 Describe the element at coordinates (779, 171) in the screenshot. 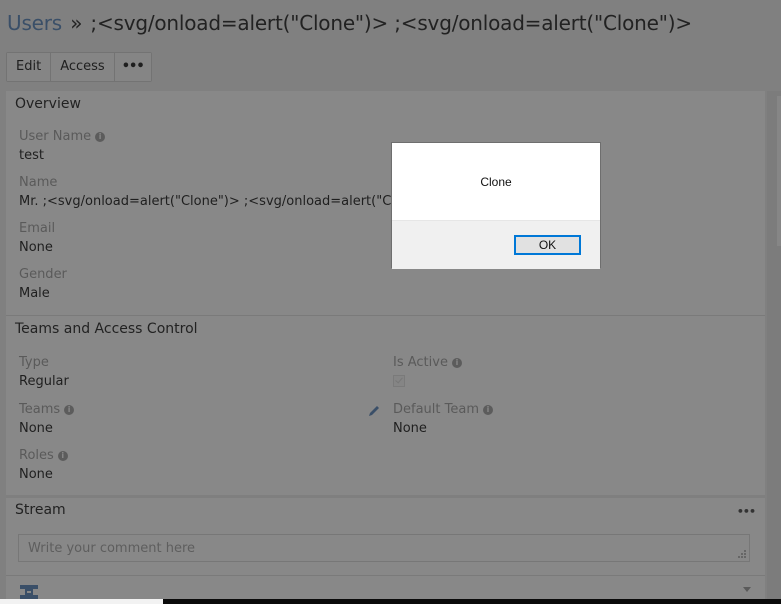

I see `scrollbar-thumb` at that location.